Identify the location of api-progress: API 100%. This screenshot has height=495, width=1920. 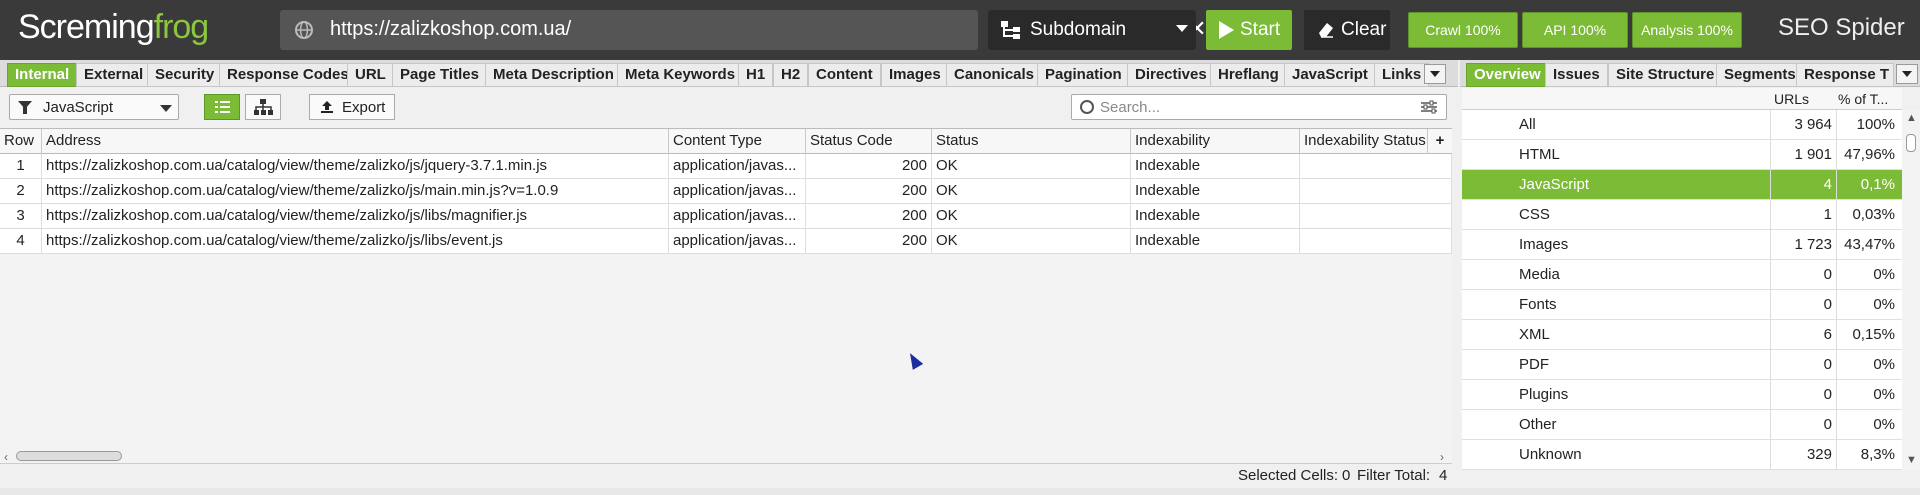
(1575, 30).